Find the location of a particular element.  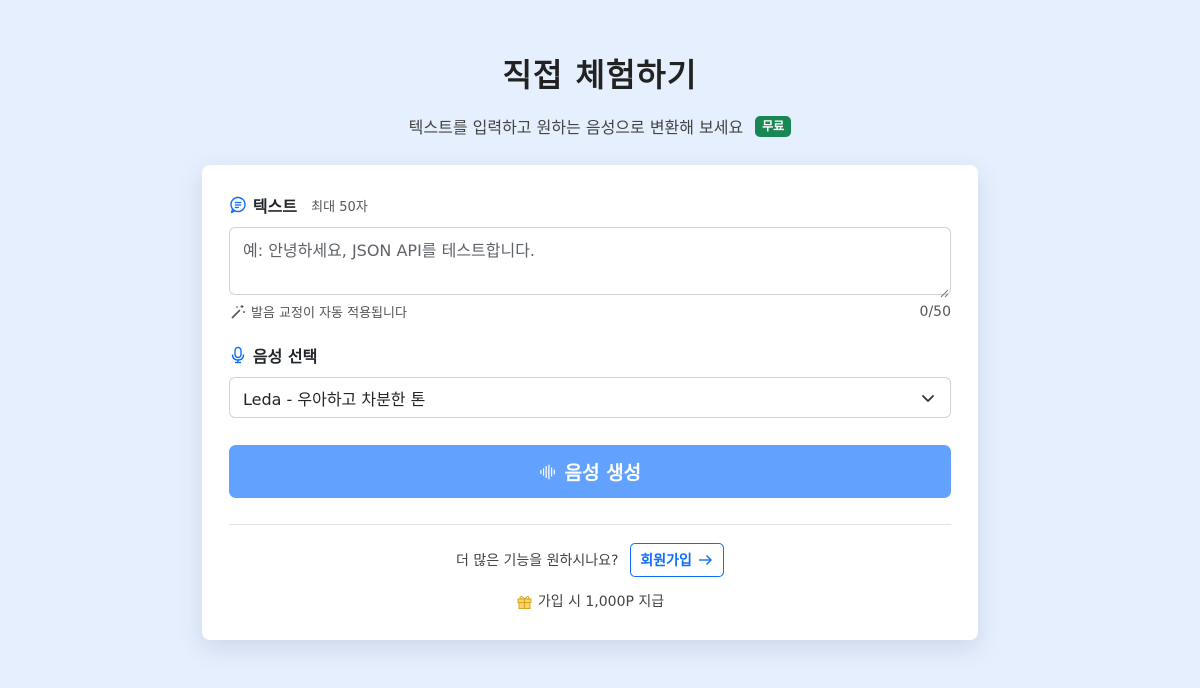

chat-bubble-icon is located at coordinates (238, 205).